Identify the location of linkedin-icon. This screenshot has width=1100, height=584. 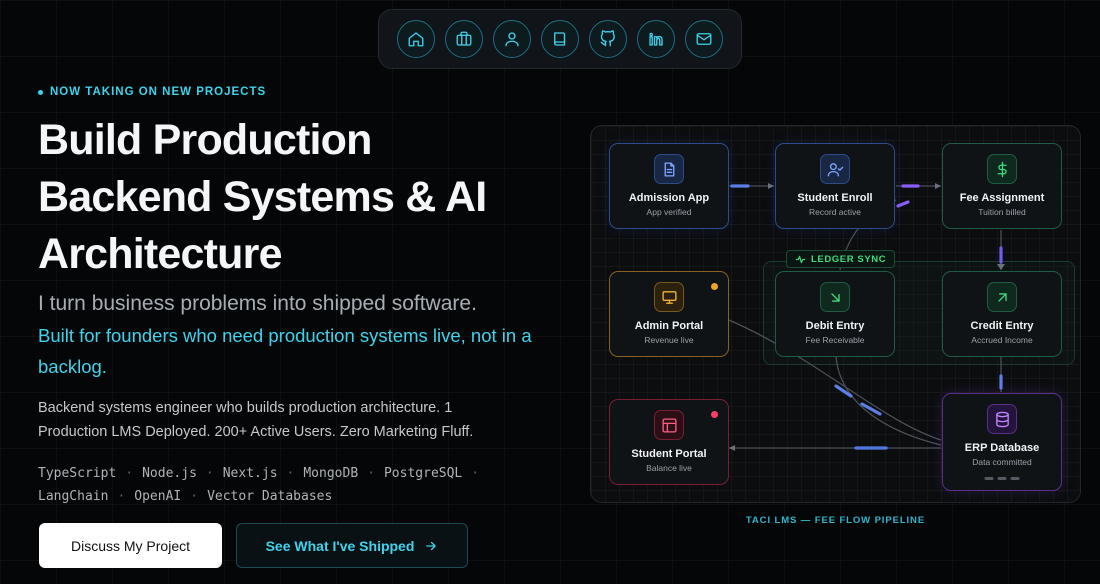
(656, 39).